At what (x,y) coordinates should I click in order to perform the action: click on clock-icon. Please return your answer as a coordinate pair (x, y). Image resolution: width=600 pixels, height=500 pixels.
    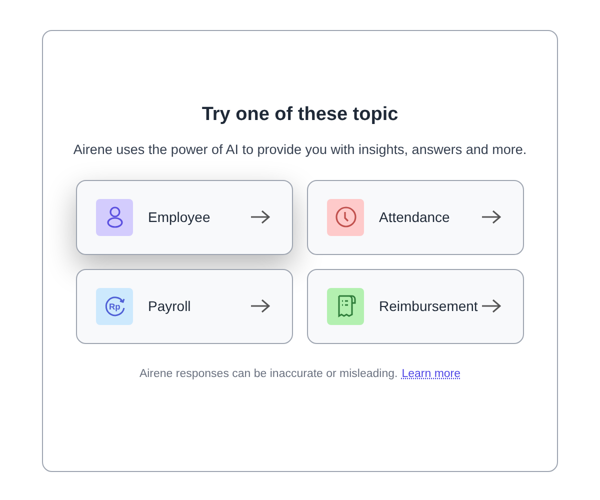
    Looking at the image, I should click on (345, 217).